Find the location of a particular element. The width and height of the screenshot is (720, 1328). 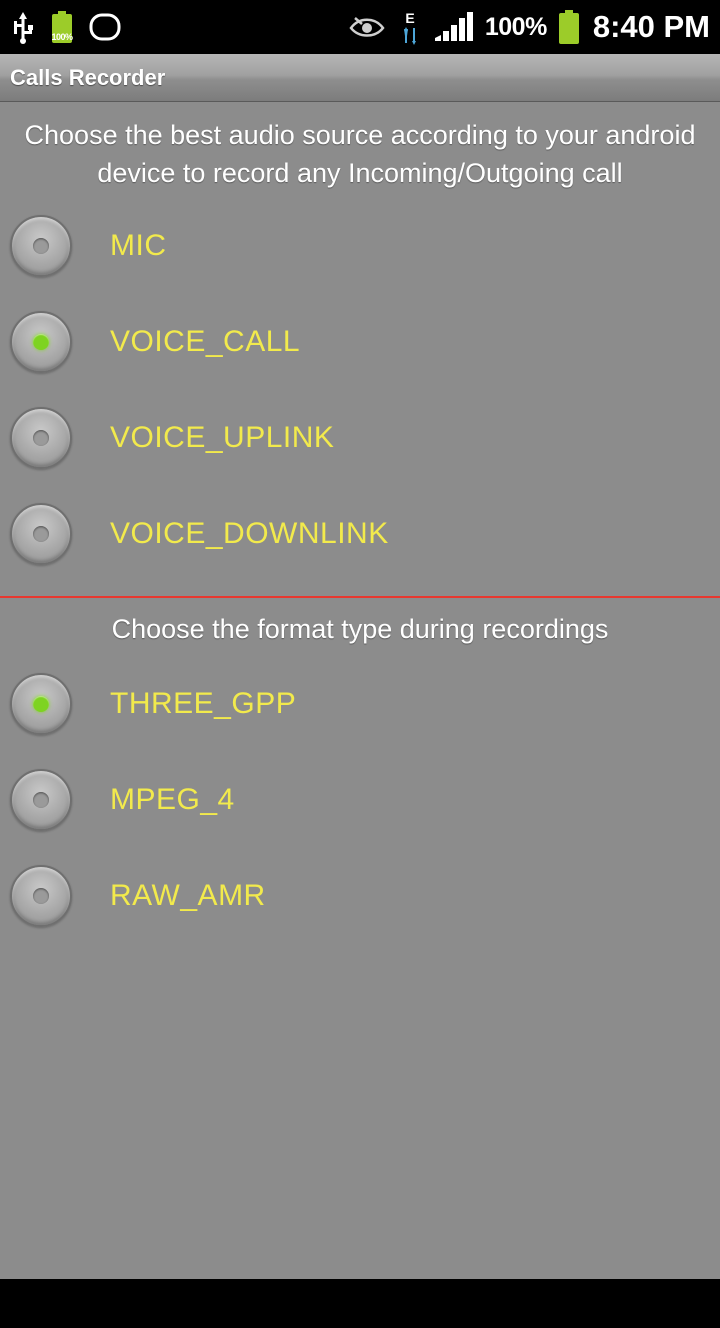

status-bar: 100% E 100% 8:40 PM is located at coordinates (360, 27).